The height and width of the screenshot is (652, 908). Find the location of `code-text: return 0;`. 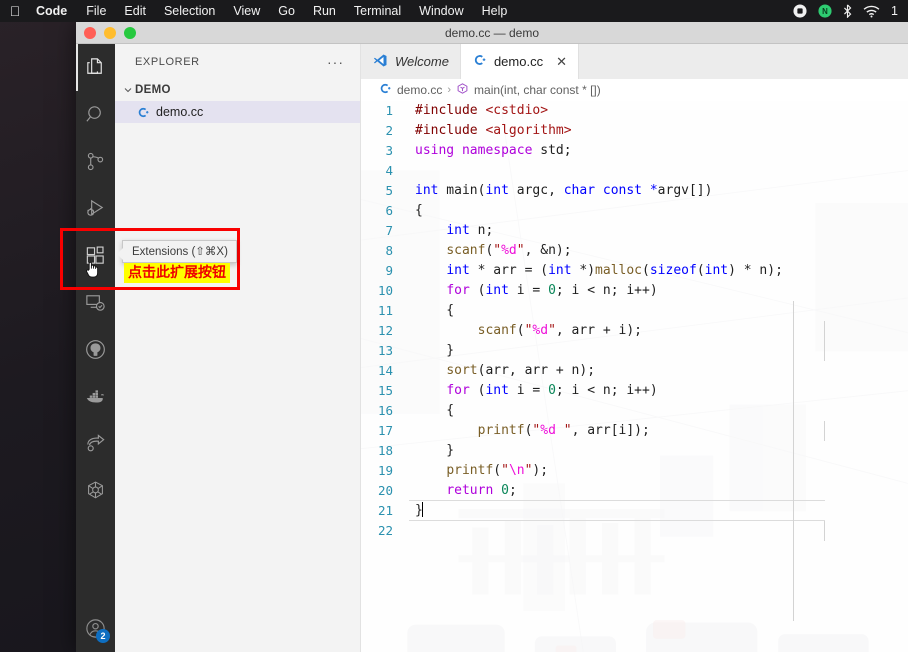

code-text: return 0; is located at coordinates (462, 491).